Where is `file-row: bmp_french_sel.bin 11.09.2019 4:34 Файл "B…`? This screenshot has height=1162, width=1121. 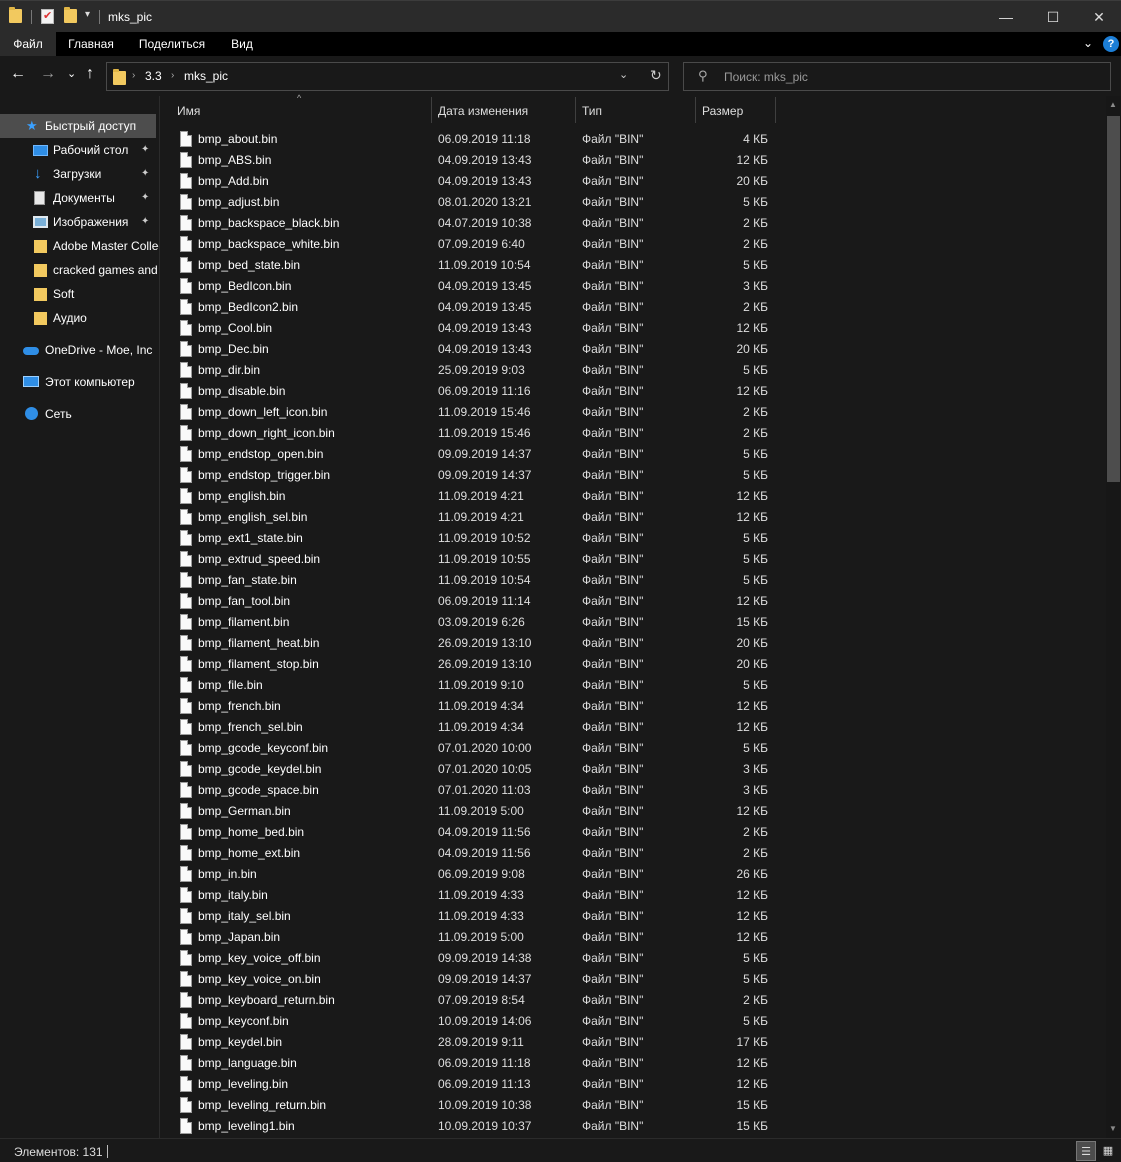
file-row: bmp_french_sel.bin 11.09.2019 4:34 Файл "B… is located at coordinates (633, 727).